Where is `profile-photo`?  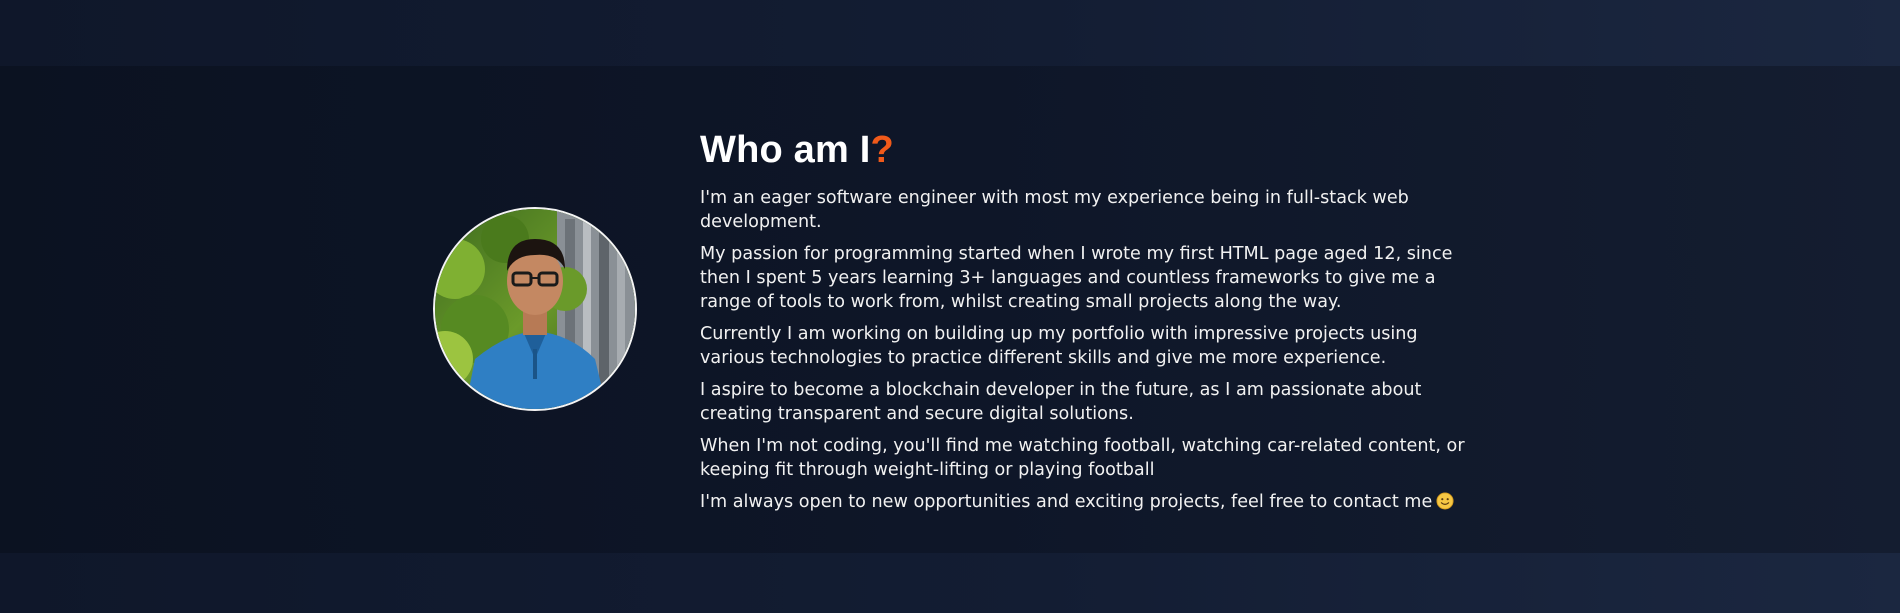 profile-photo is located at coordinates (535, 309).